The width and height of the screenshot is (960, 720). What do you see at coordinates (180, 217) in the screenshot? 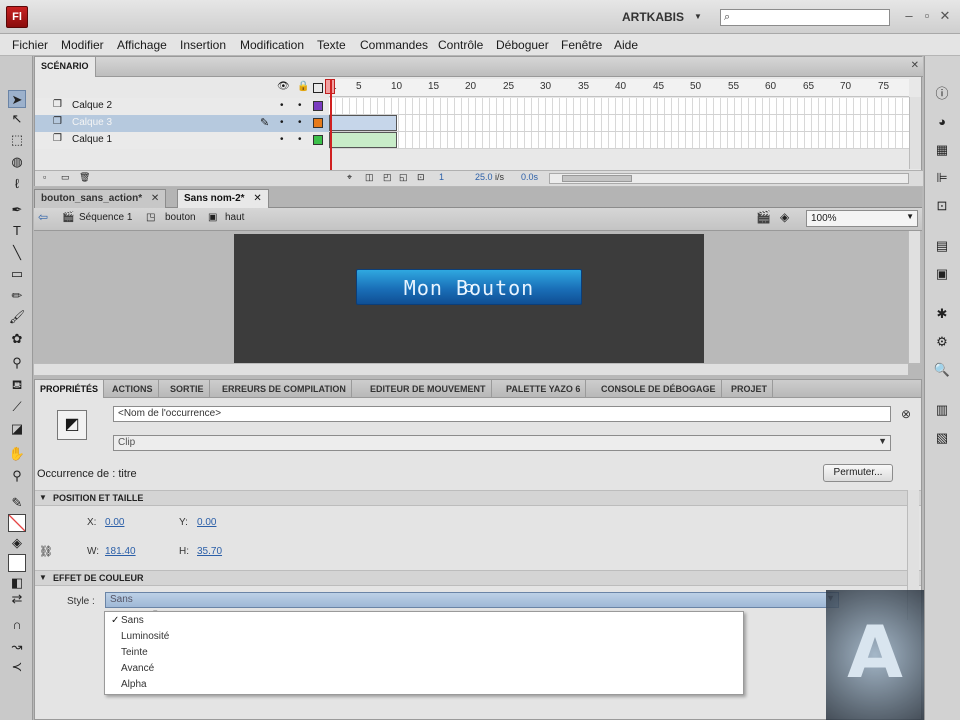
I see `breadcrumb-bouton: bouton` at bounding box center [180, 217].